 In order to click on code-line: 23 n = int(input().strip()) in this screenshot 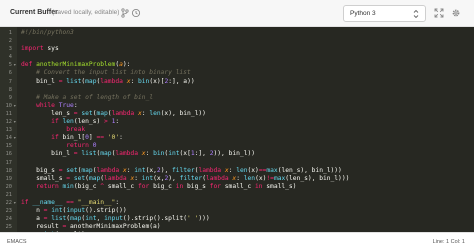, I will do `click(237, 211)`.